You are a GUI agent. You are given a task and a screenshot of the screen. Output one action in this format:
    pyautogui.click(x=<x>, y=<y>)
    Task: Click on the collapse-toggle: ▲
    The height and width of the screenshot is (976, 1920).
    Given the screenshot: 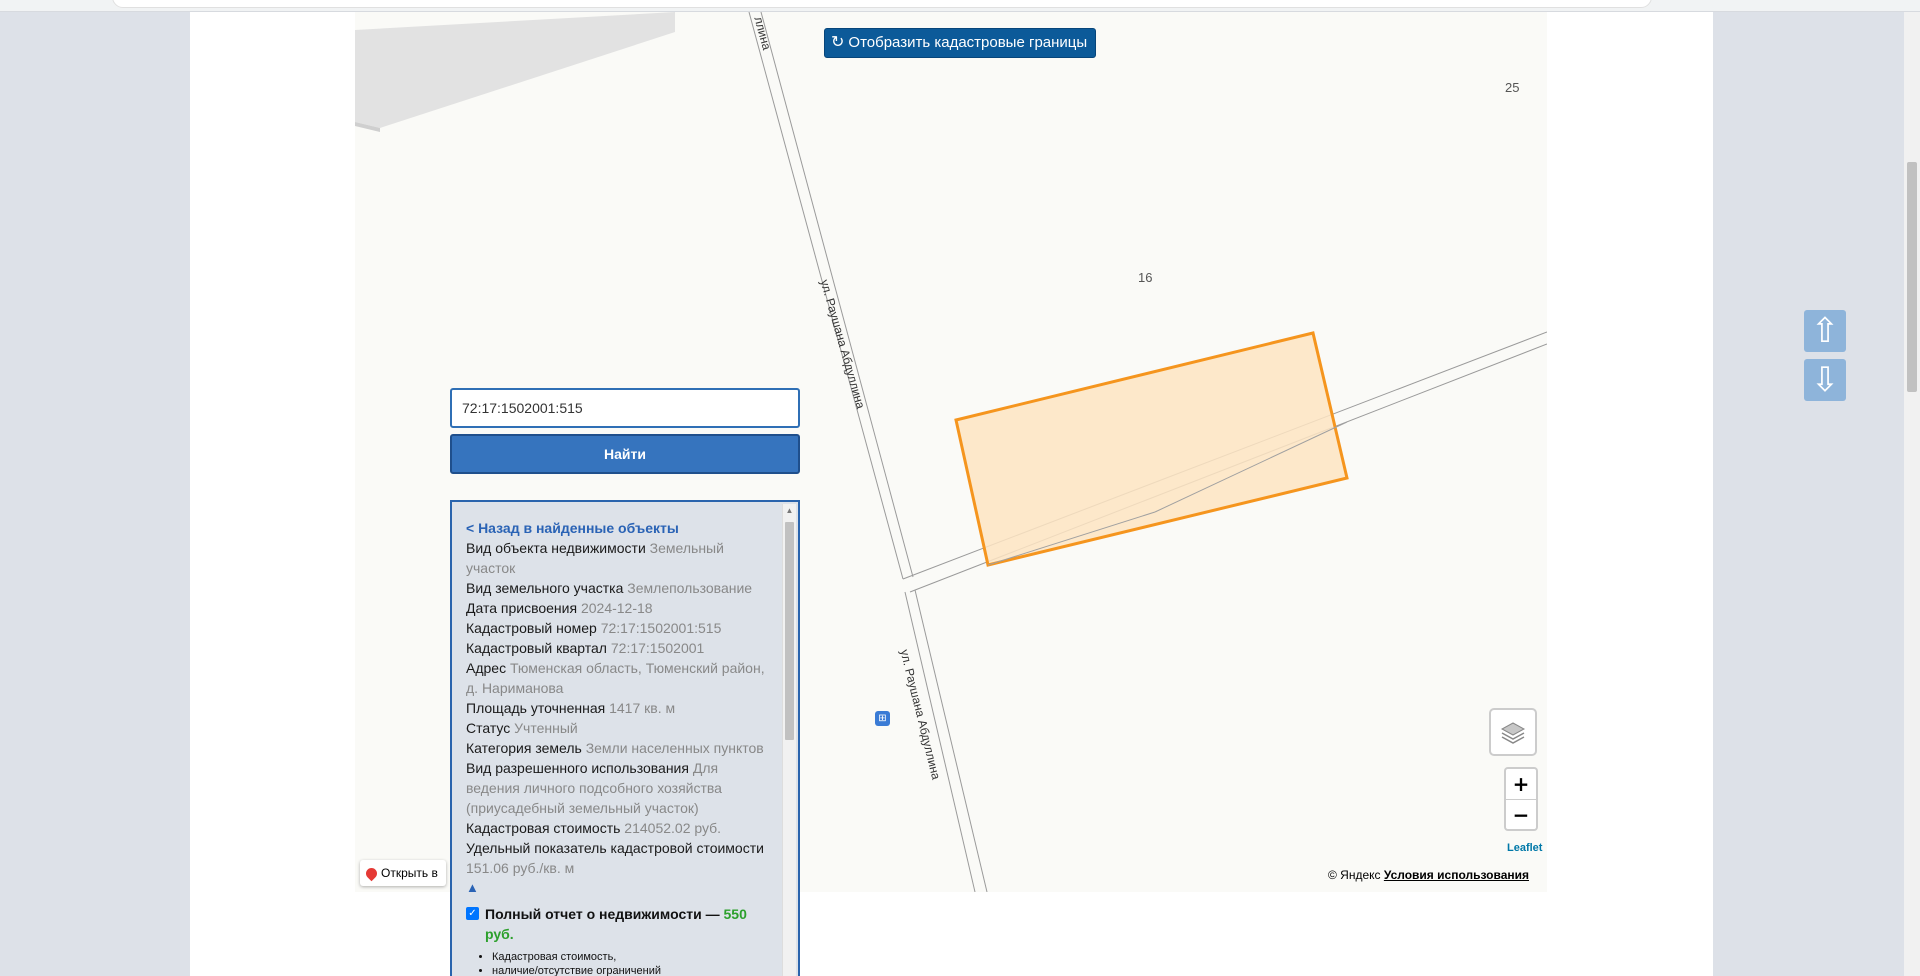 What is the action you would take?
    pyautogui.click(x=616, y=888)
    